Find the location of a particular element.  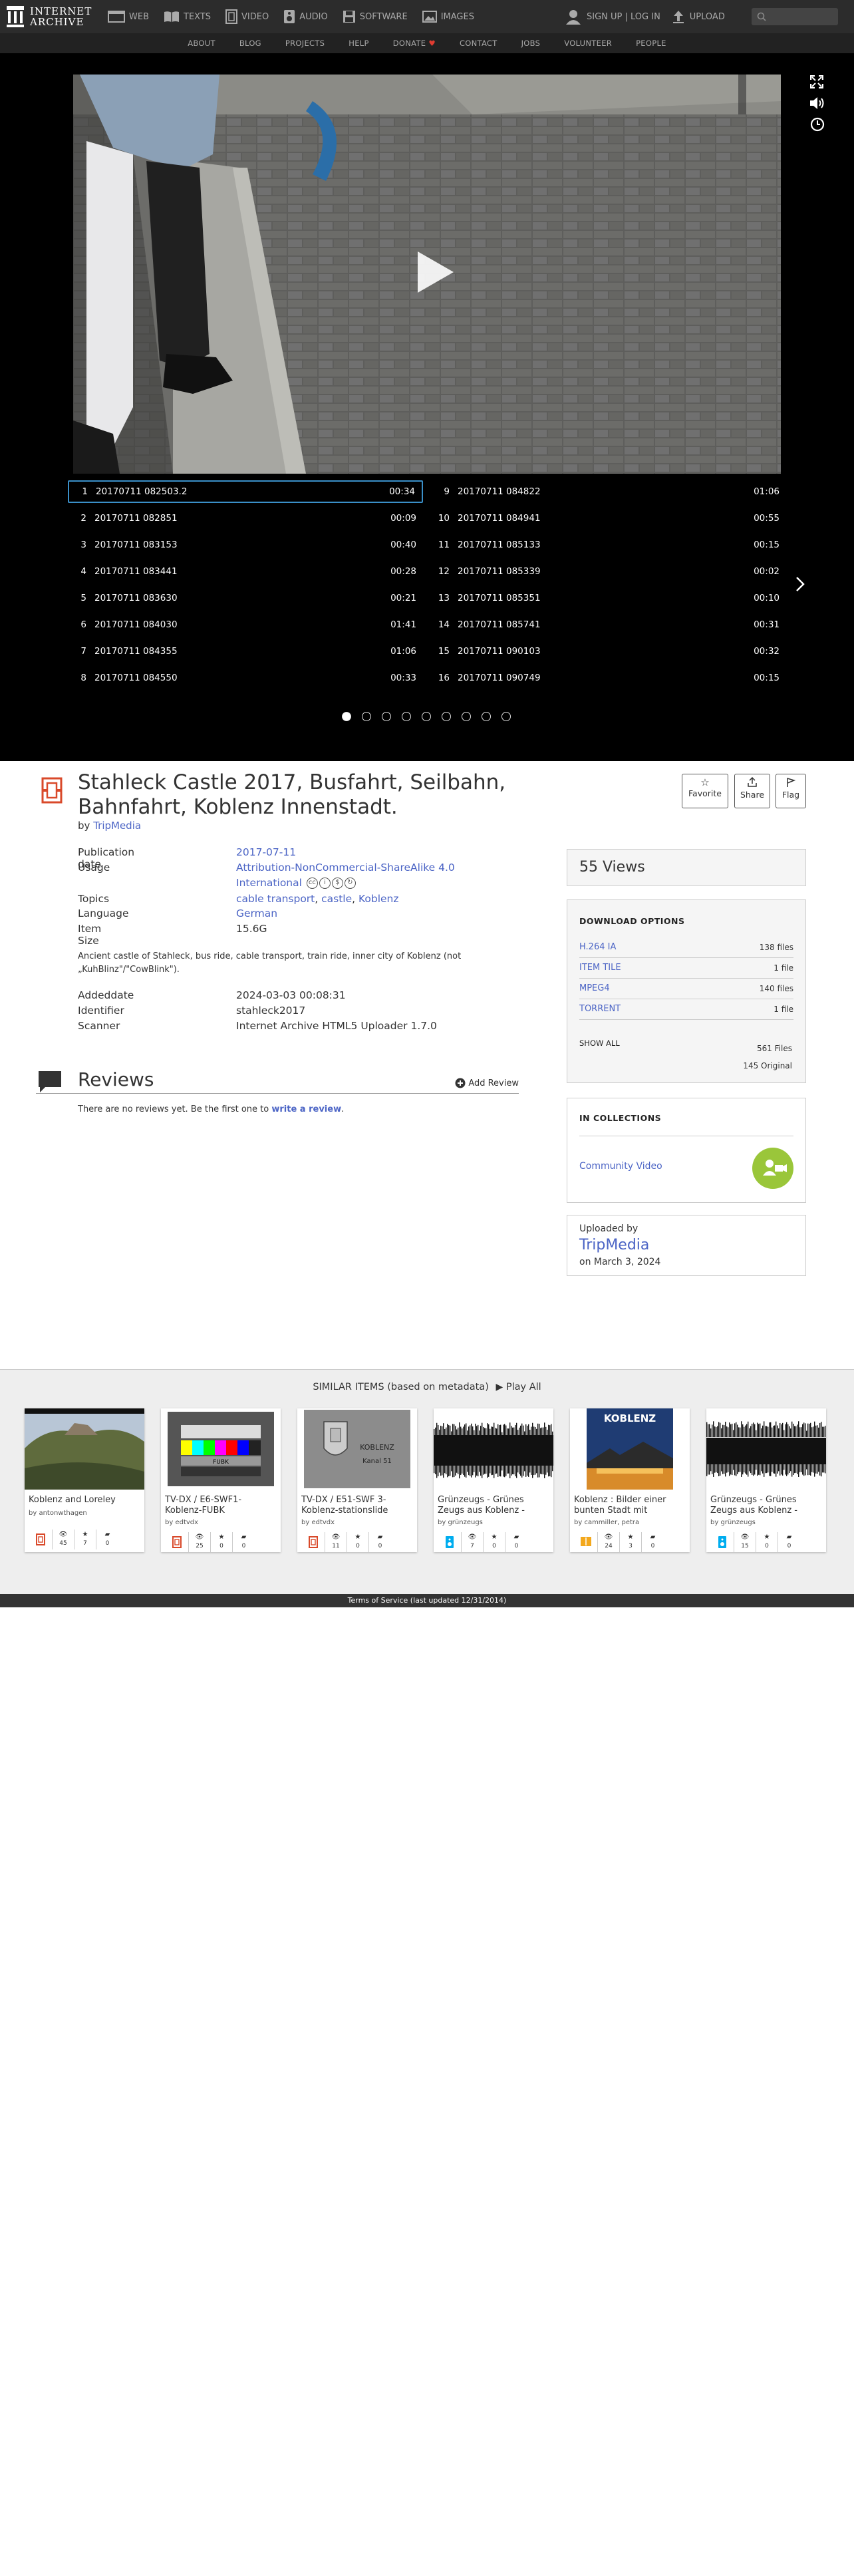

identifier-label: Identifier is located at coordinates (101, 1011).